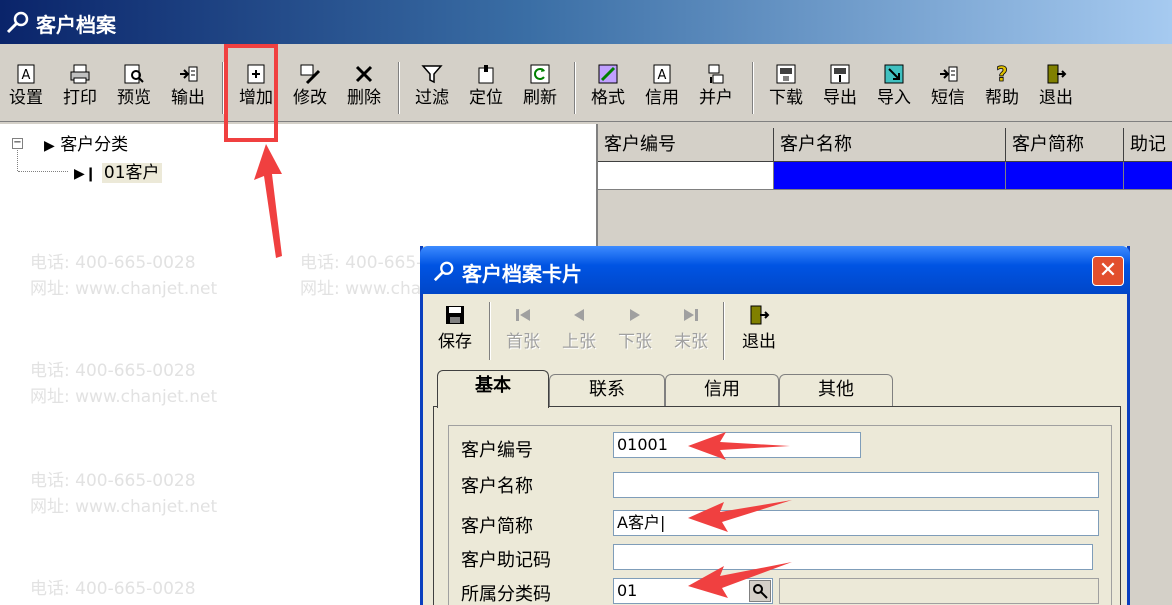 The height and width of the screenshot is (605, 1172). I want to click on tree-node-child: ▶❙ 01客户, so click(118, 170).